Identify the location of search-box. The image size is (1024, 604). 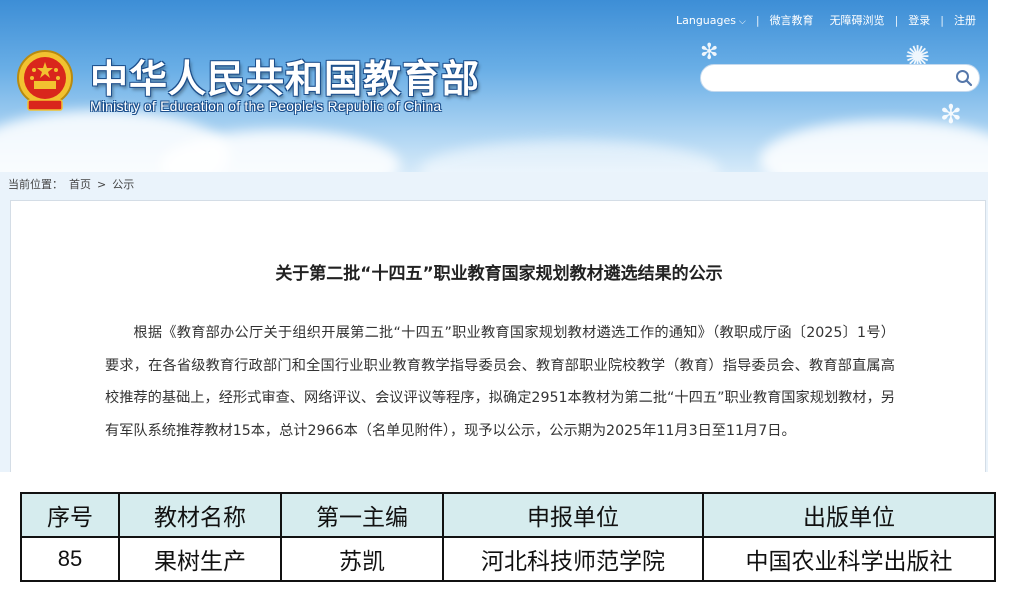
(840, 78).